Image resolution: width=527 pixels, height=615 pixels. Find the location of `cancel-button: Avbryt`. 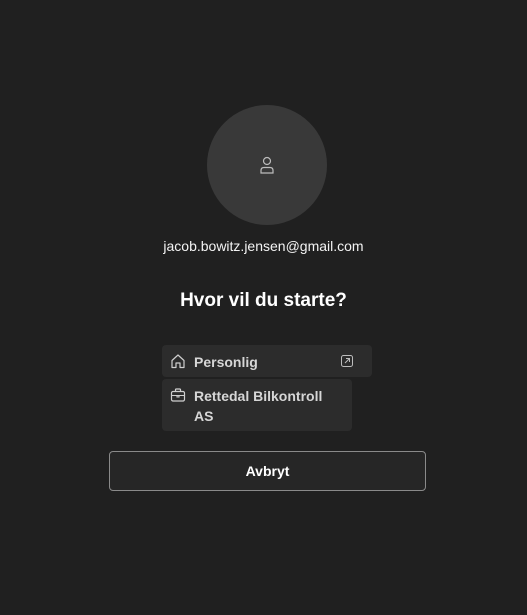

cancel-button: Avbryt is located at coordinates (267, 471).